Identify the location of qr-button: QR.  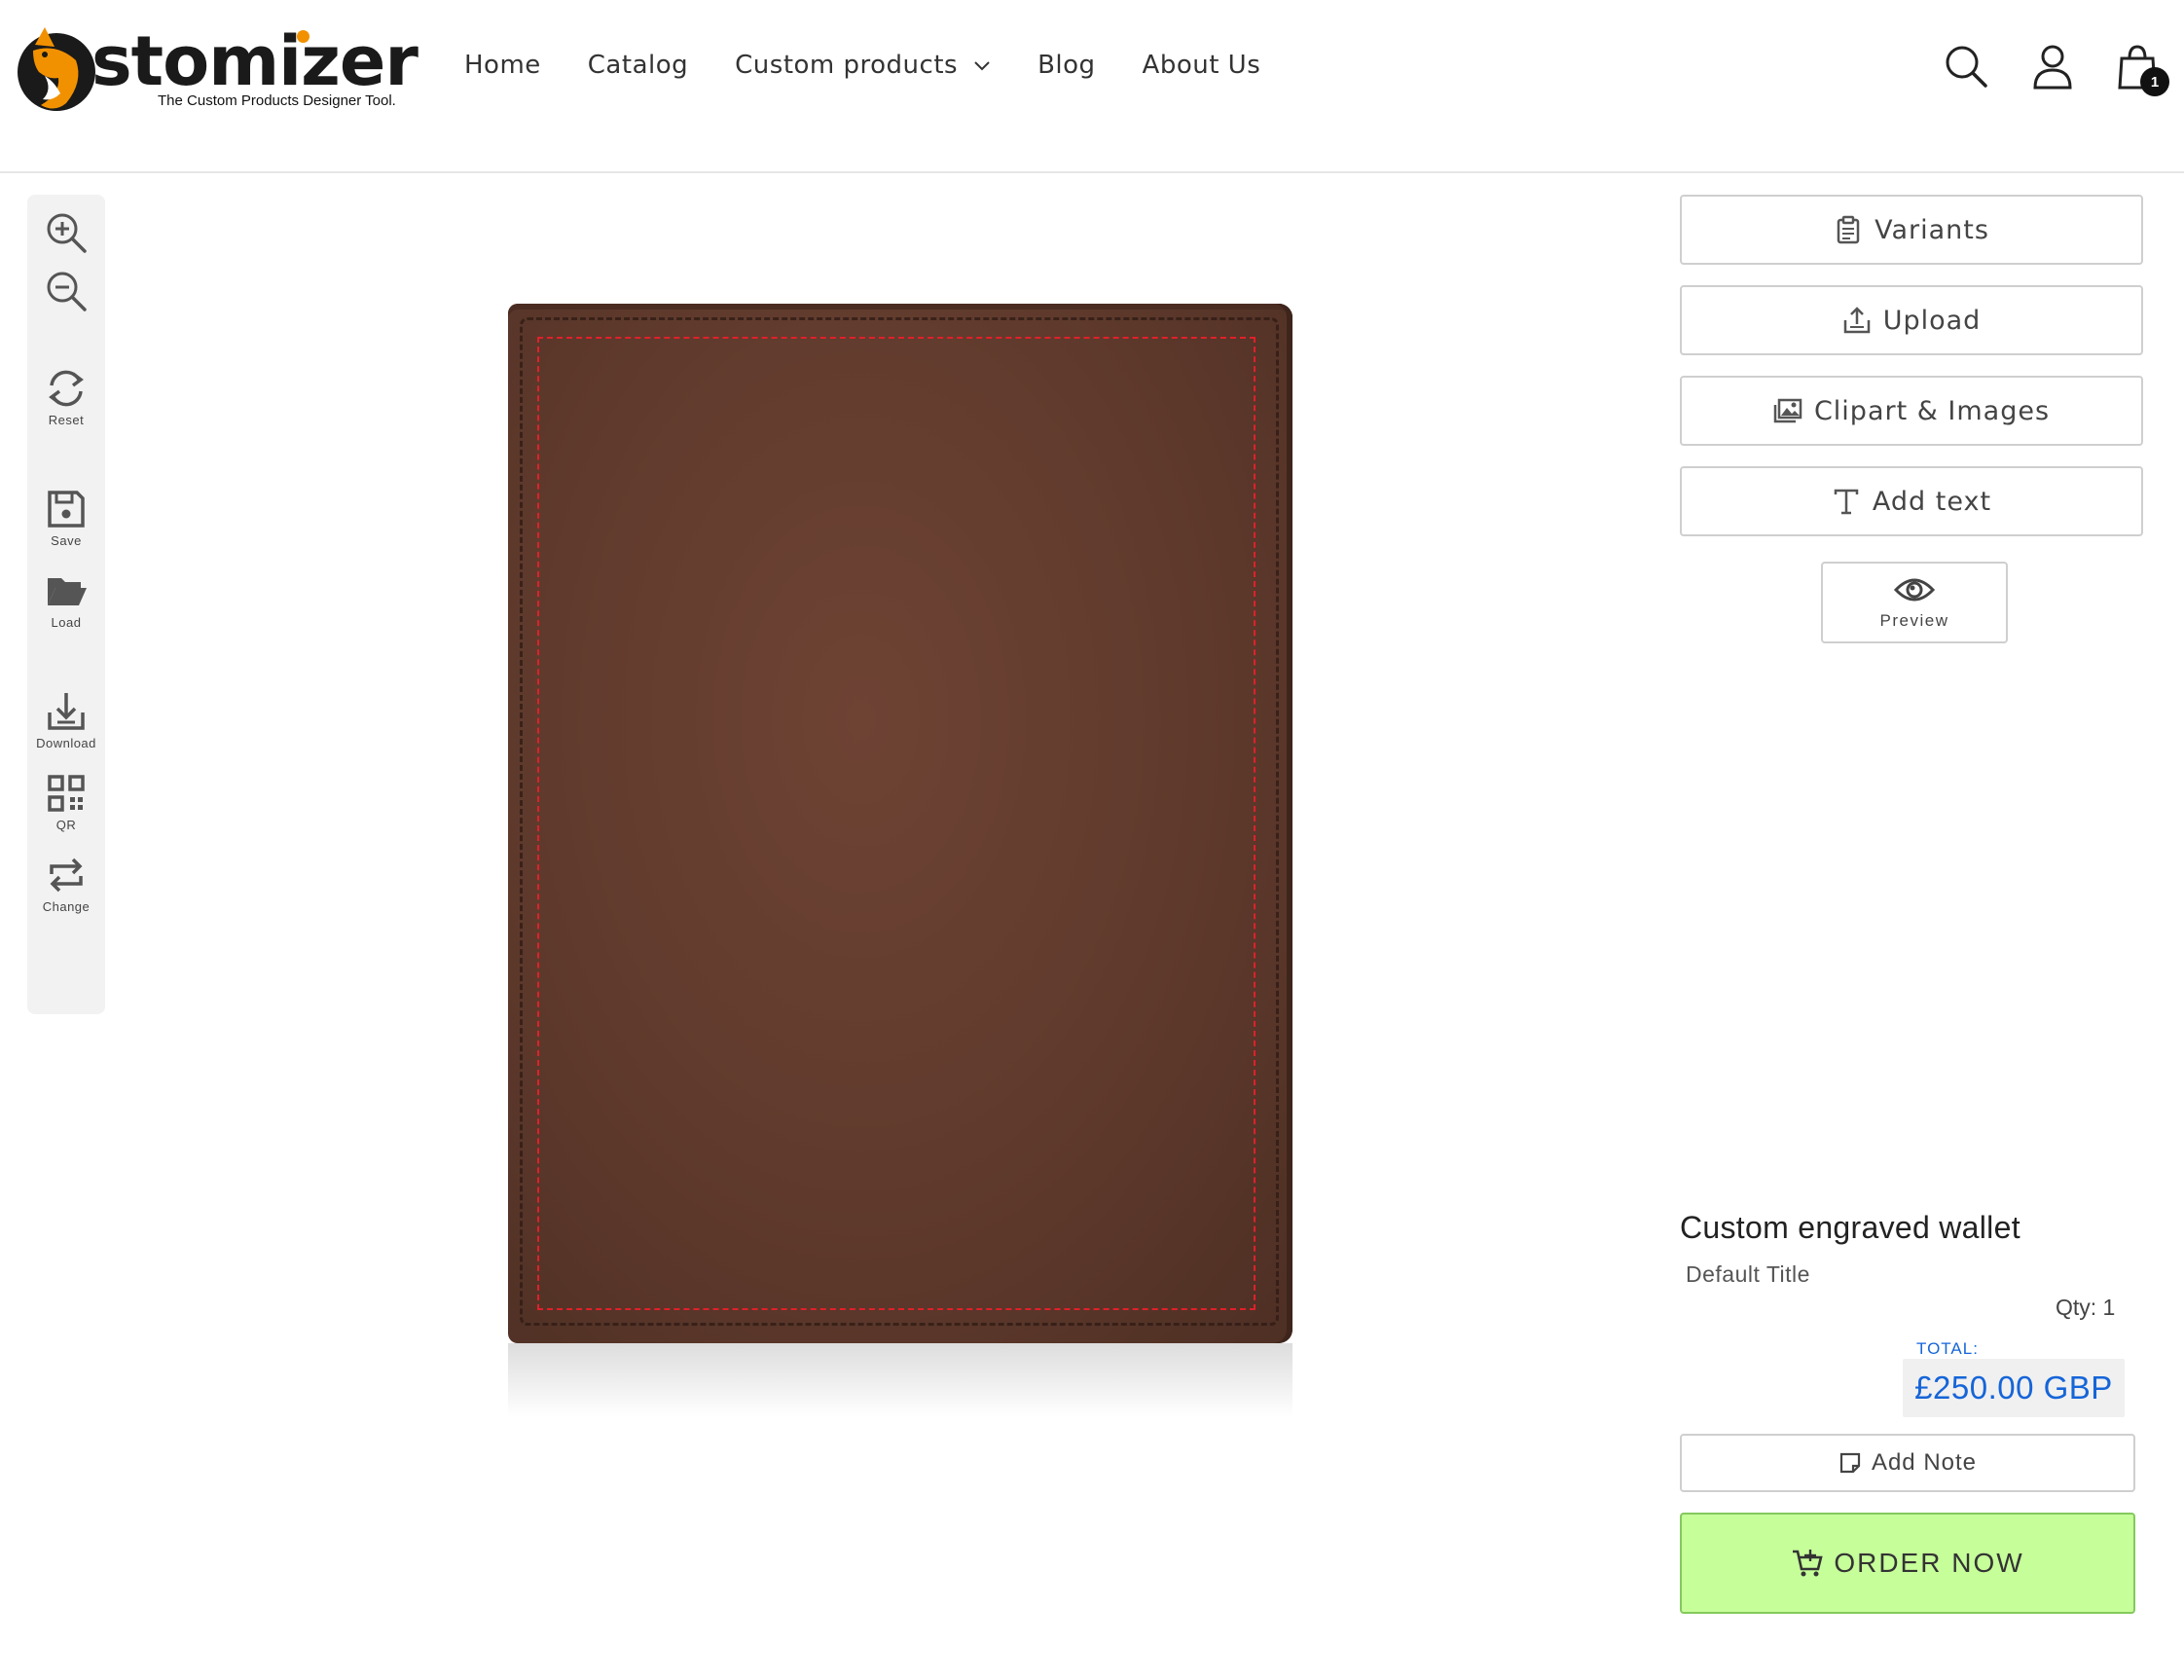
(66, 801).